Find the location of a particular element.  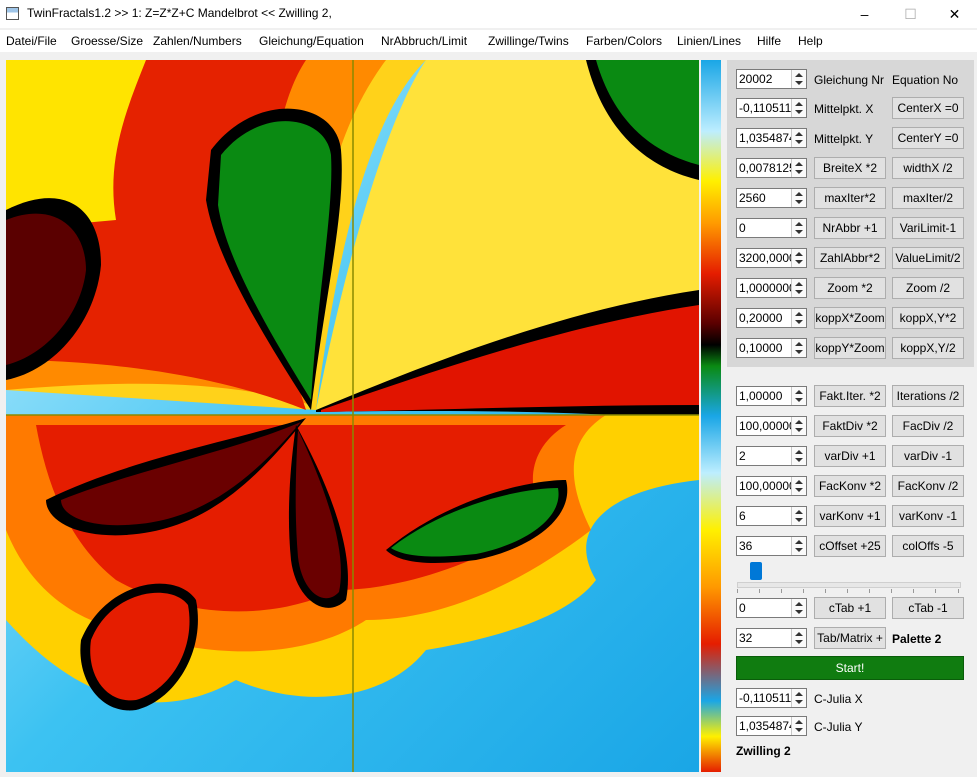

zoom-double-button: Zoom *2 is located at coordinates (850, 288).